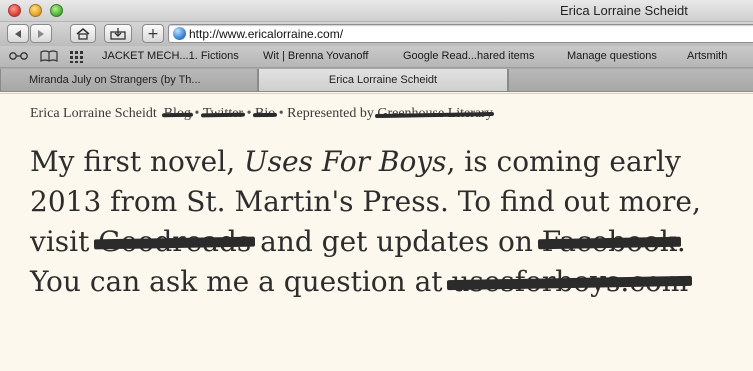  I want to click on url-text: http://www.ericalorraine.com/, so click(266, 34).